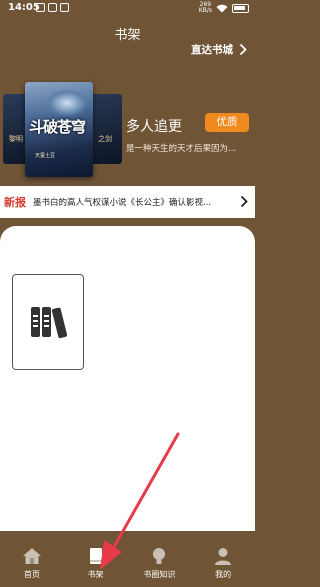 The height and width of the screenshot is (587, 320). I want to click on cover-author: 天蚕土豆, so click(45, 156).